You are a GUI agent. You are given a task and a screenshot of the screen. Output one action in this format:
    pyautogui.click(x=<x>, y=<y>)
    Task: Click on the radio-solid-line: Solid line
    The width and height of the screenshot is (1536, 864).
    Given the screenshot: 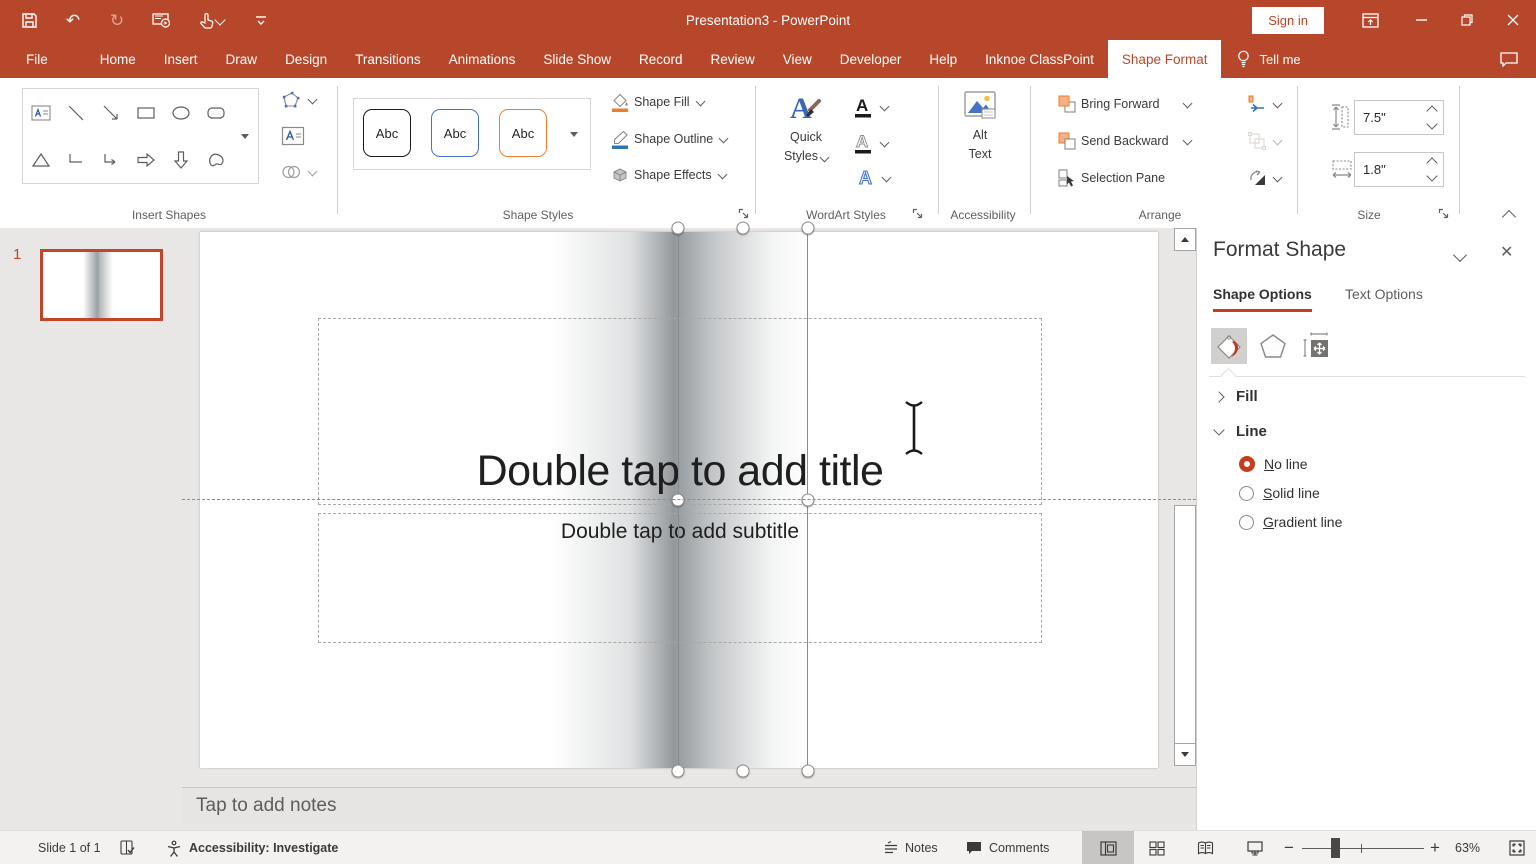 What is the action you would take?
    pyautogui.click(x=1279, y=493)
    